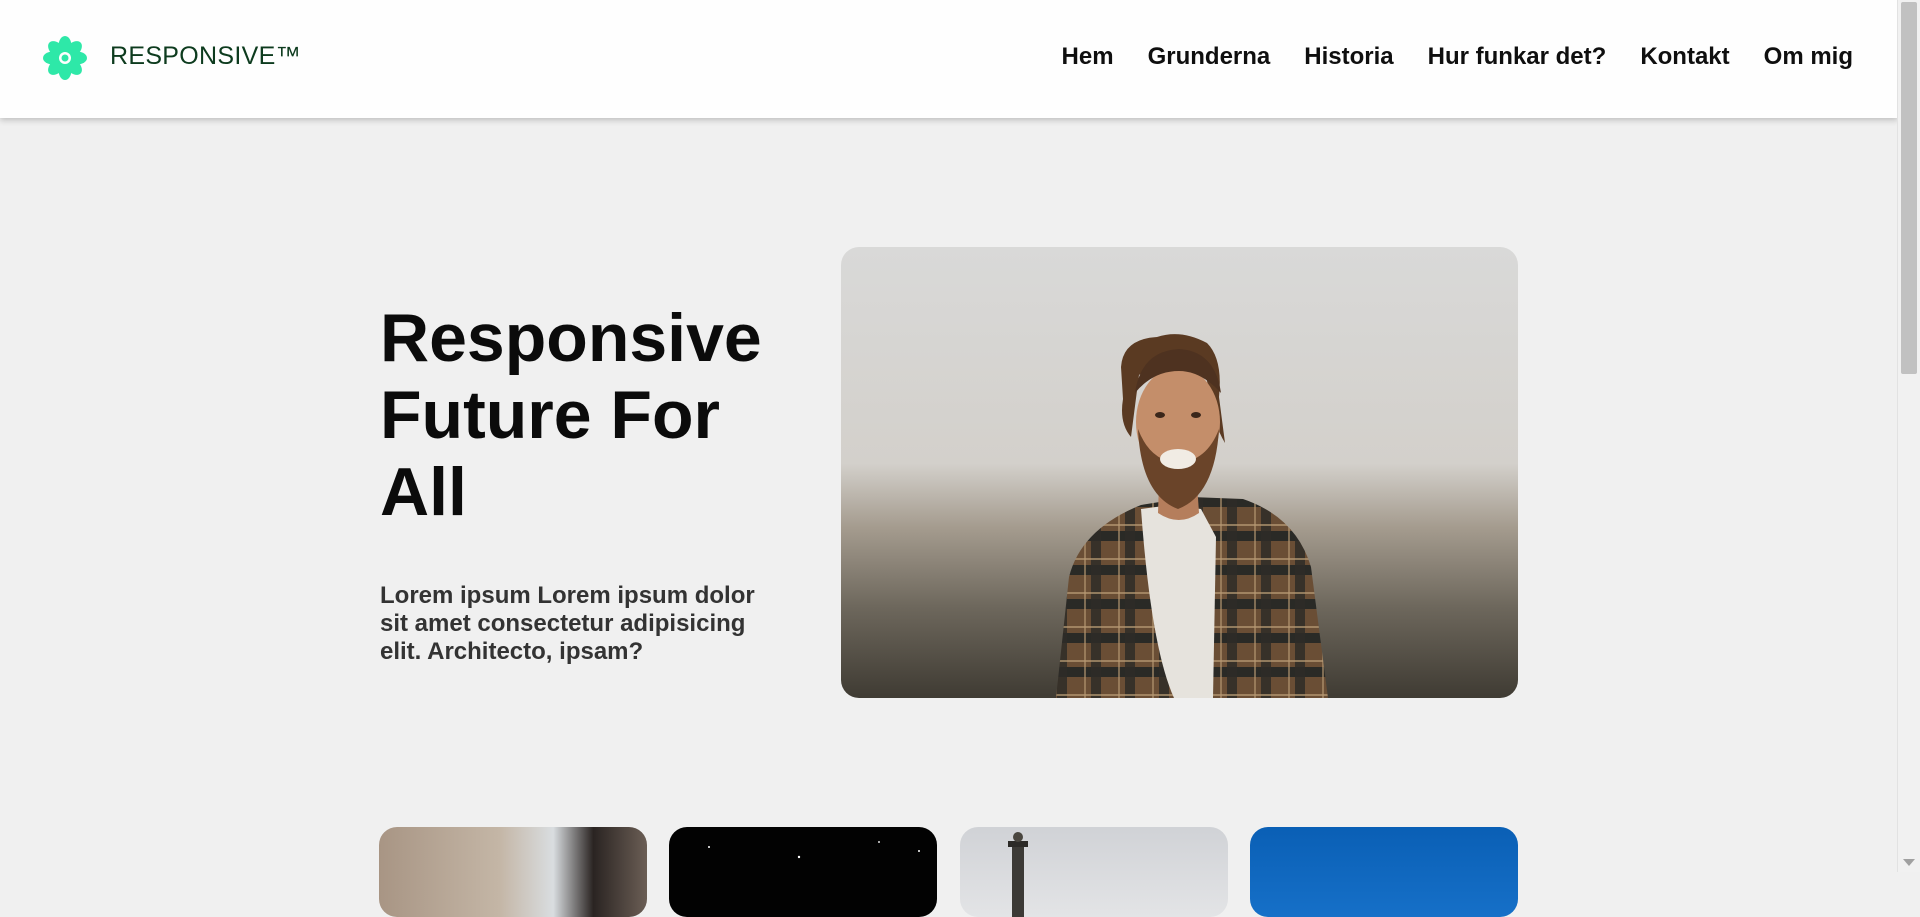 This screenshot has height=917, width=1920. I want to click on logo-text: RESPONSIVE™, so click(205, 56).